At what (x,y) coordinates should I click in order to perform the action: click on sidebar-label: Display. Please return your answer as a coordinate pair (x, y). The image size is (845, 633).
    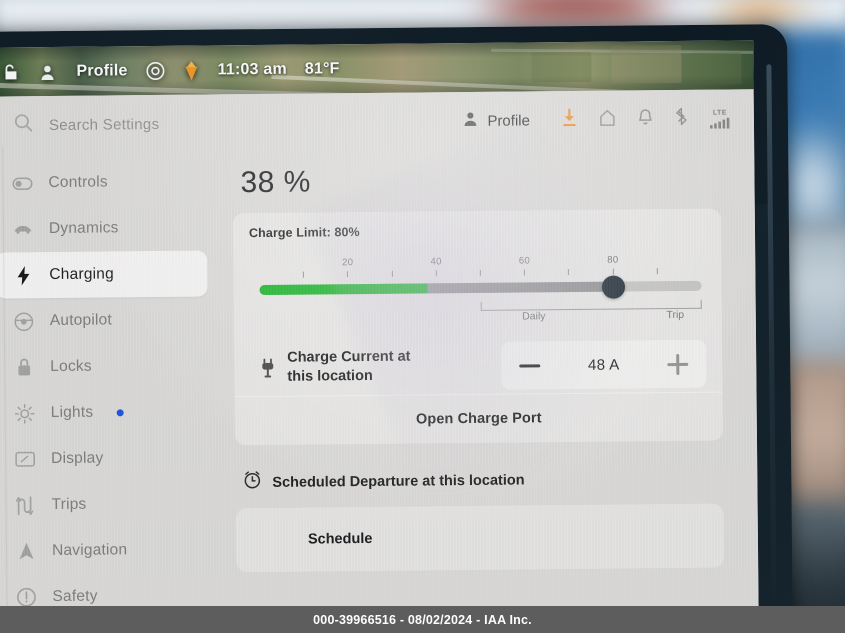
    Looking at the image, I should click on (77, 458).